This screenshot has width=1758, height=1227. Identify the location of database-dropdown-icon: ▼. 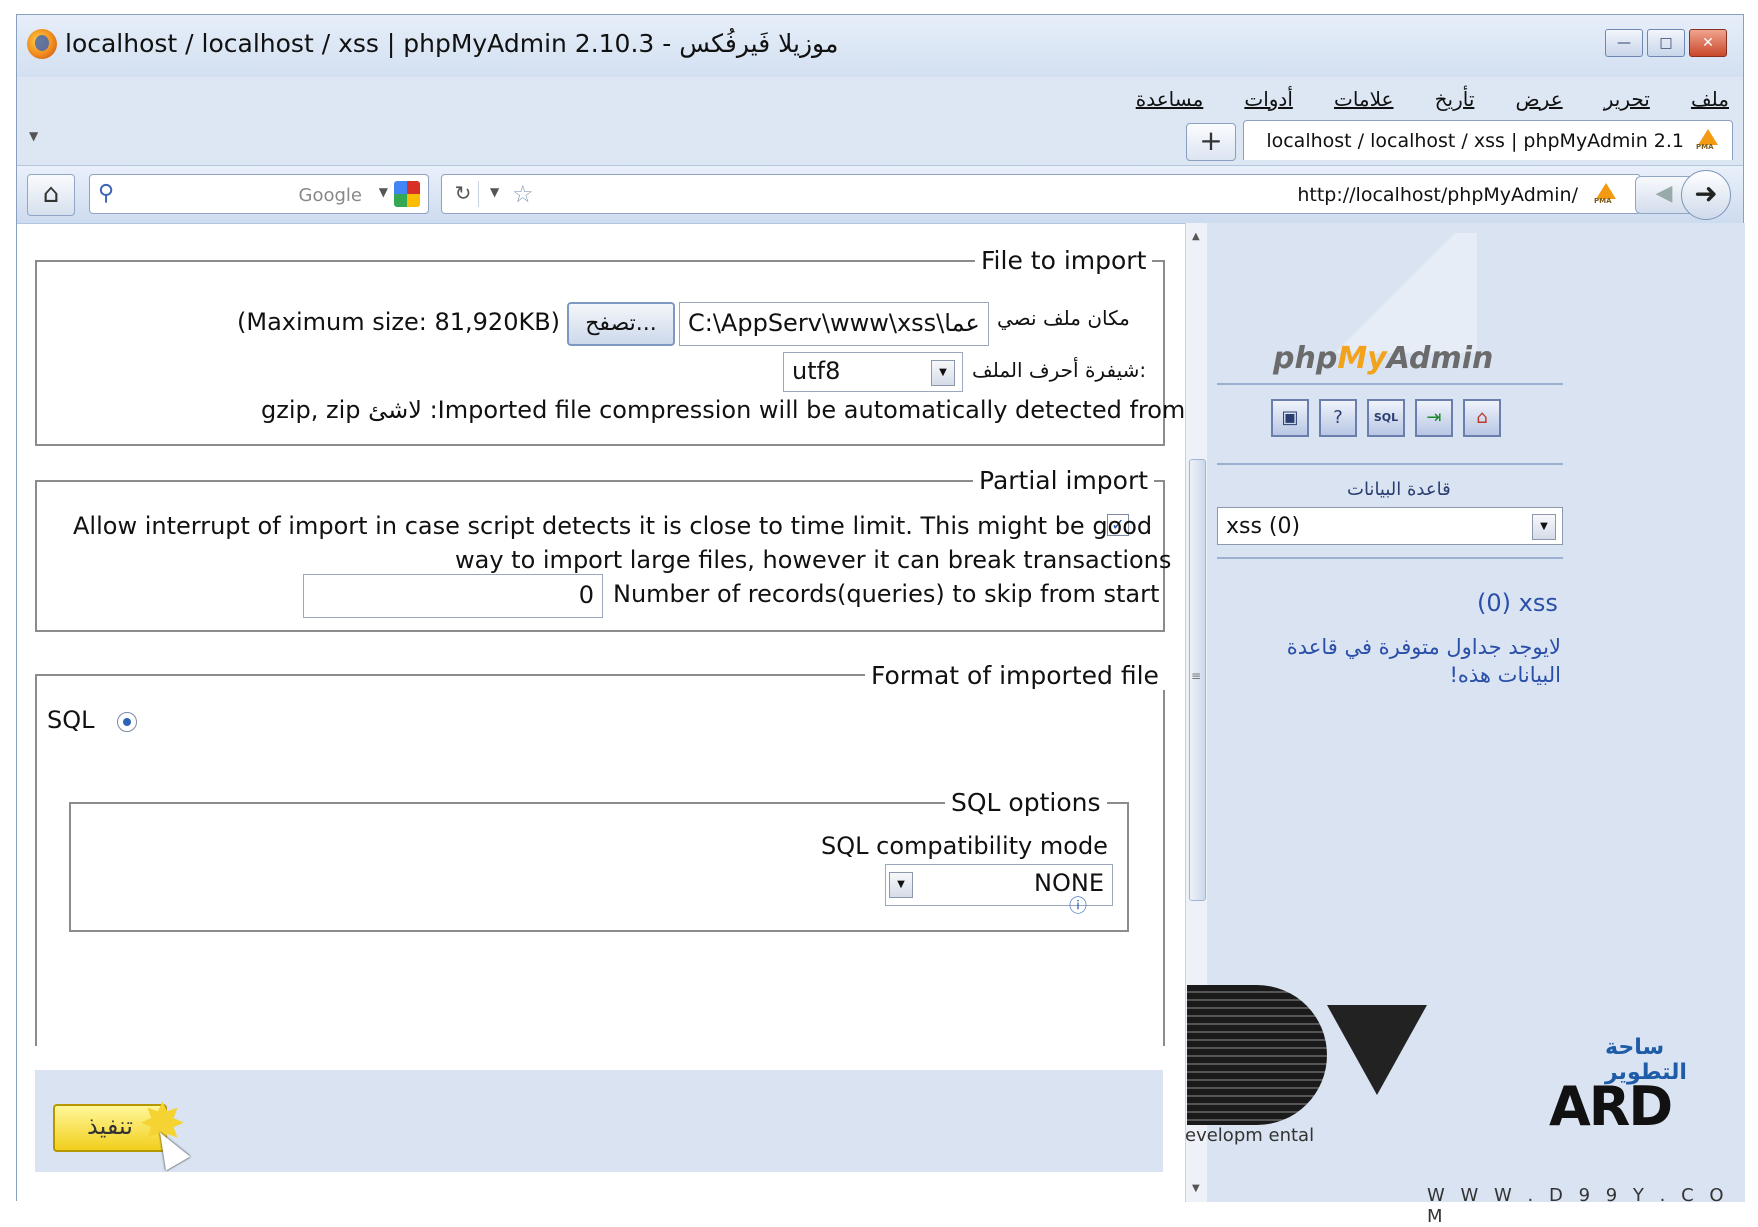
(1544, 527).